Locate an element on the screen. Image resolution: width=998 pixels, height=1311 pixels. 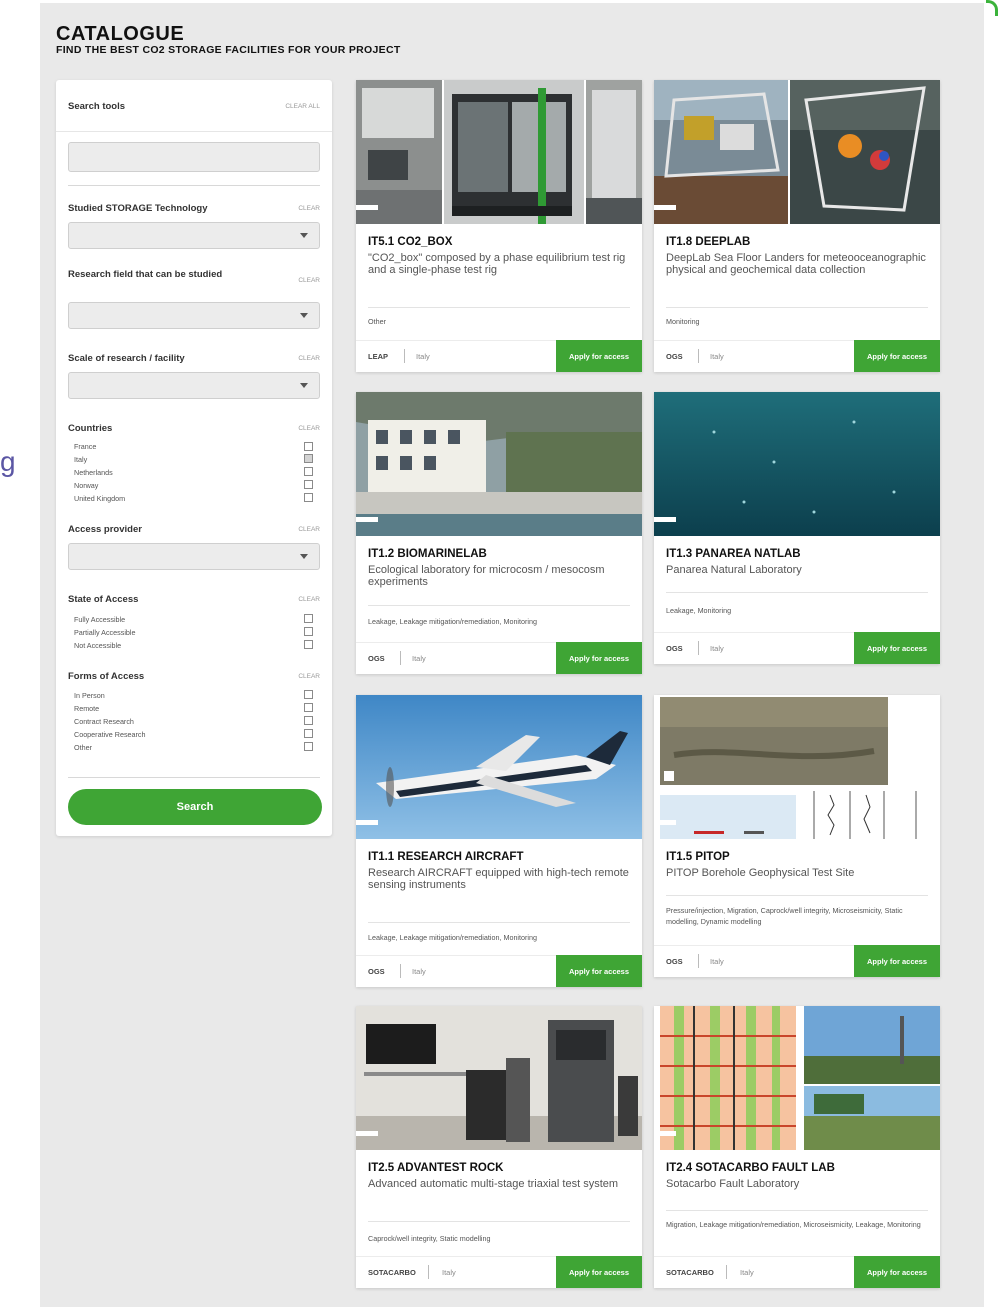
clear-all-link: CLEAR ALL is located at coordinates (302, 106).